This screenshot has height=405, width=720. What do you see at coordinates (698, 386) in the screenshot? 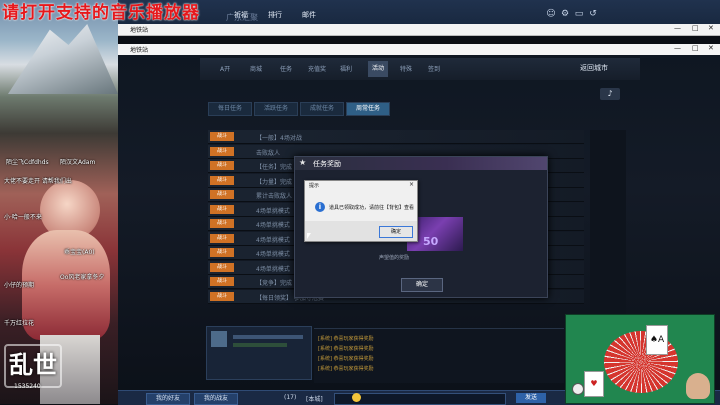
I see `hand` at bounding box center [698, 386].